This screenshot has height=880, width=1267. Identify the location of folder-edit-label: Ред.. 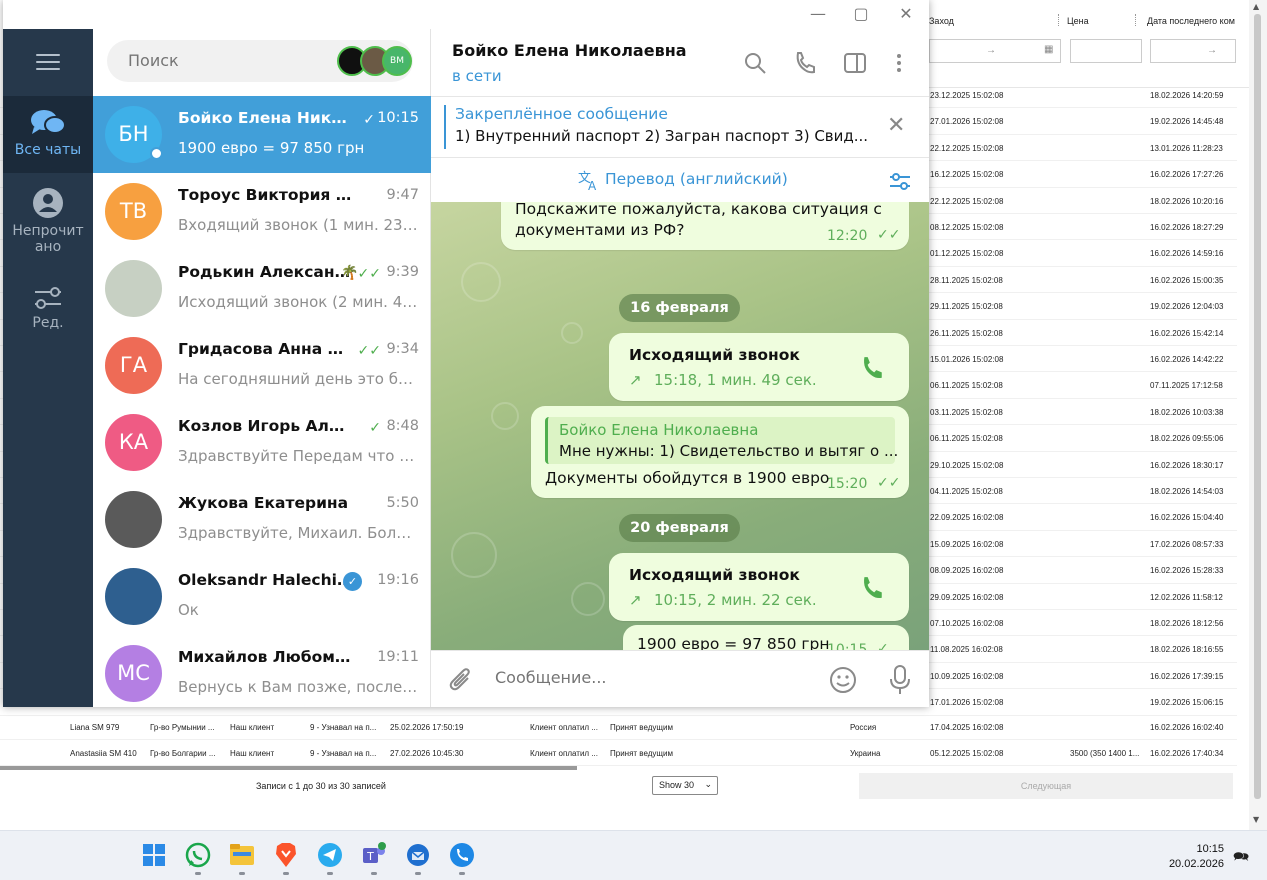
(48, 323).